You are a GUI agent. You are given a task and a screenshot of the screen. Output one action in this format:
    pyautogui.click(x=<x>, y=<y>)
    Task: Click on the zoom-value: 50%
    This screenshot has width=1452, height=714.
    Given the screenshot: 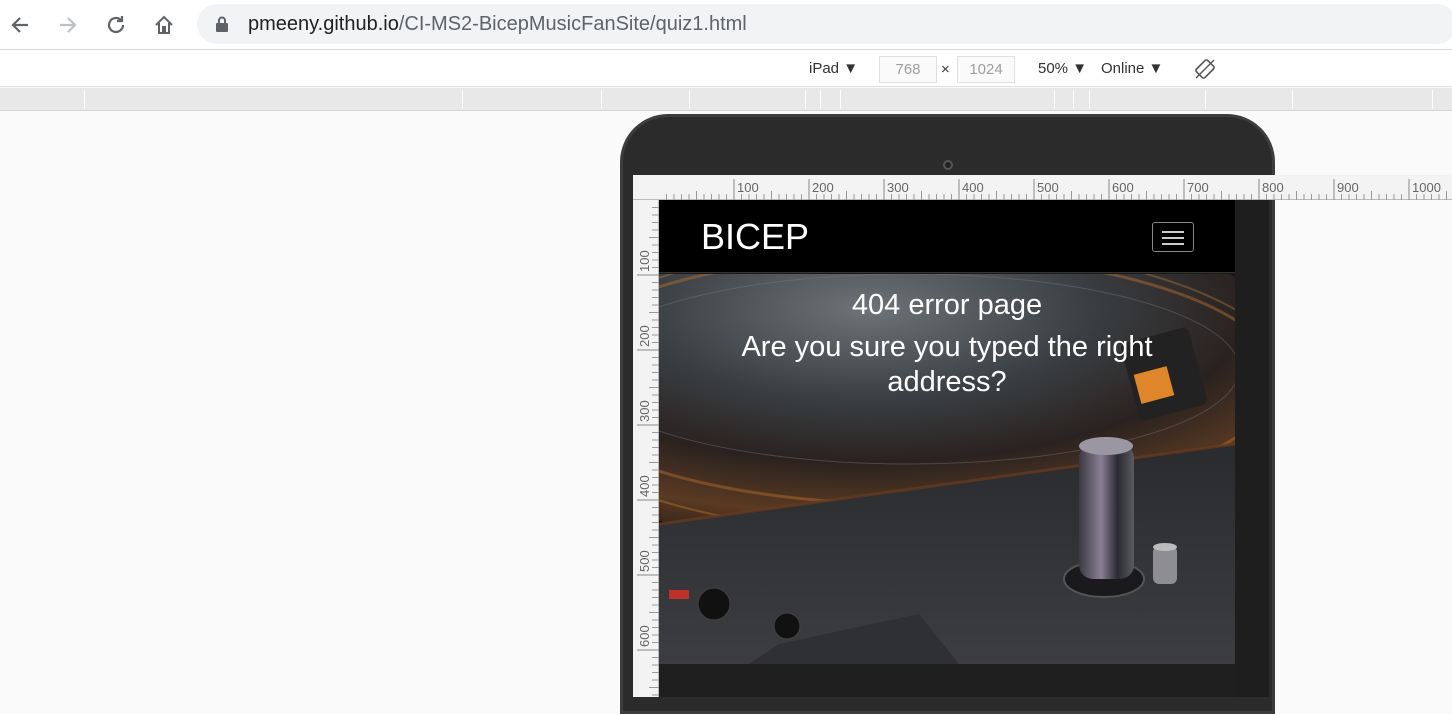 What is the action you would take?
    pyautogui.click(x=1053, y=68)
    